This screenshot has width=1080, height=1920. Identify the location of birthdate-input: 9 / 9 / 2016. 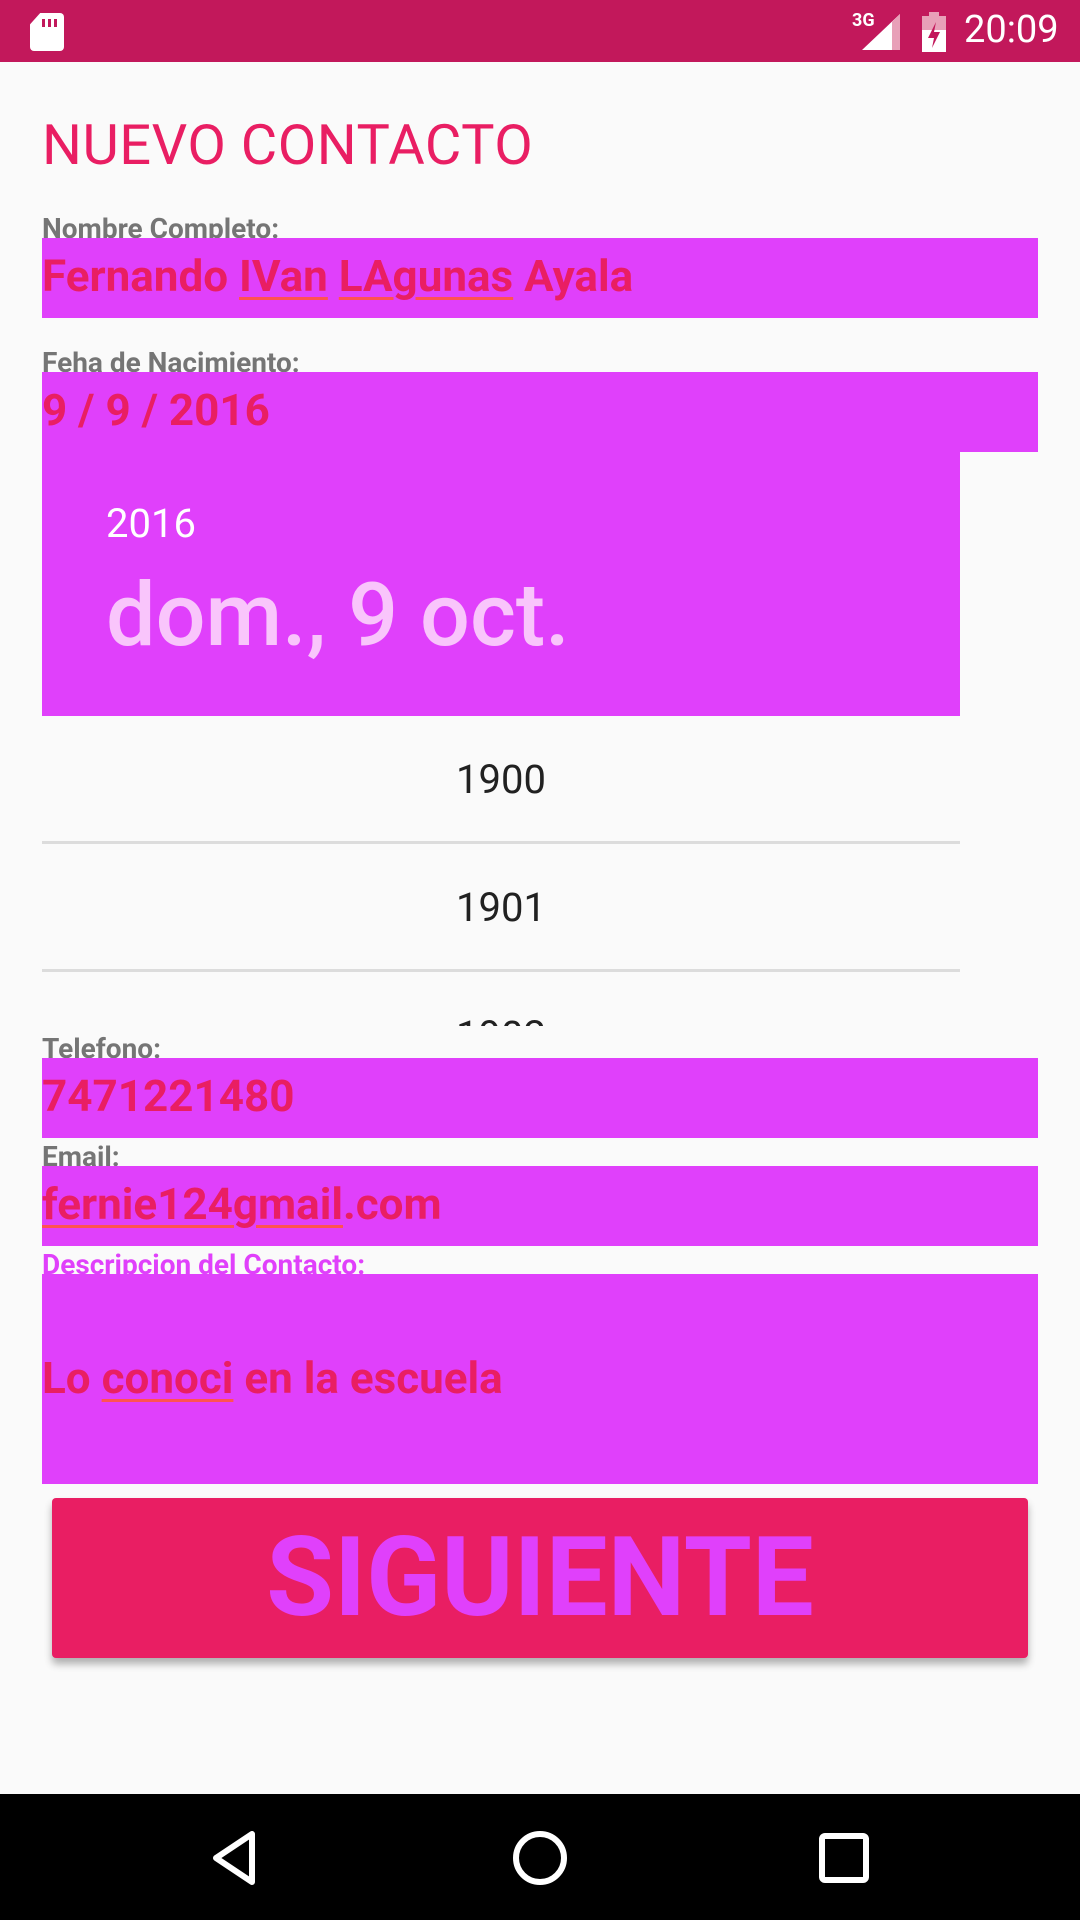
(540, 412).